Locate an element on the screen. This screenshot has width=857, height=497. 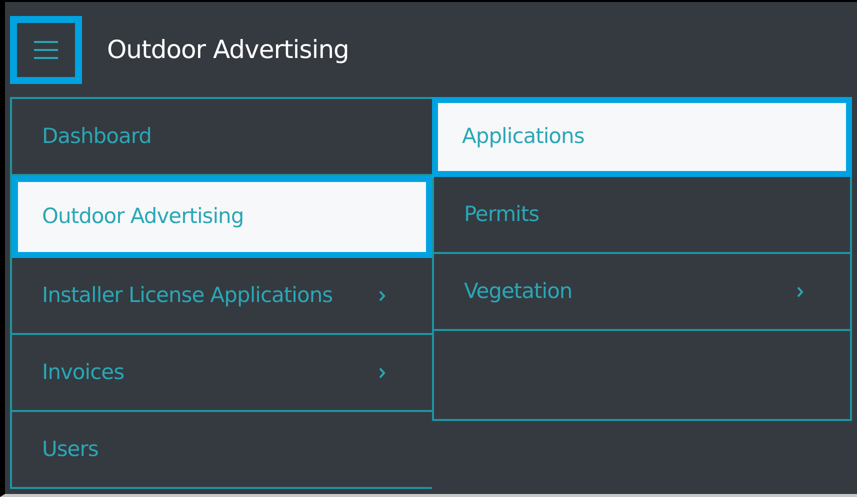
menu-item: Outdoor Advertising is located at coordinates (222, 217).